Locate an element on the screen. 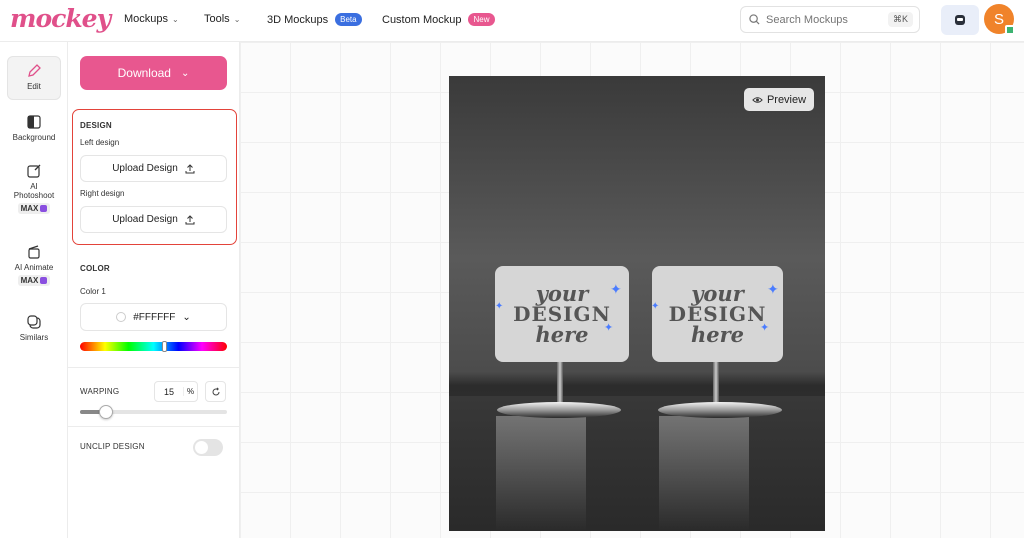  warping-value: 15 is located at coordinates (168, 391).